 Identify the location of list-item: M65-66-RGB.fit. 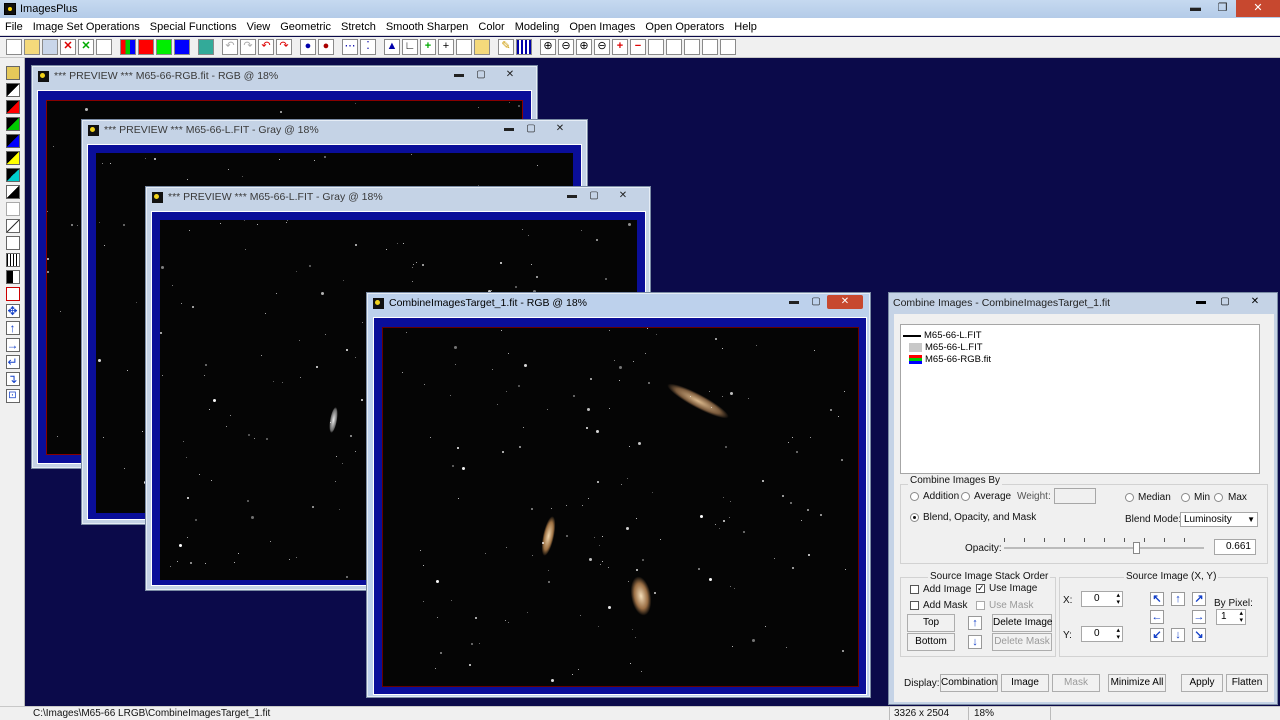
(947, 359).